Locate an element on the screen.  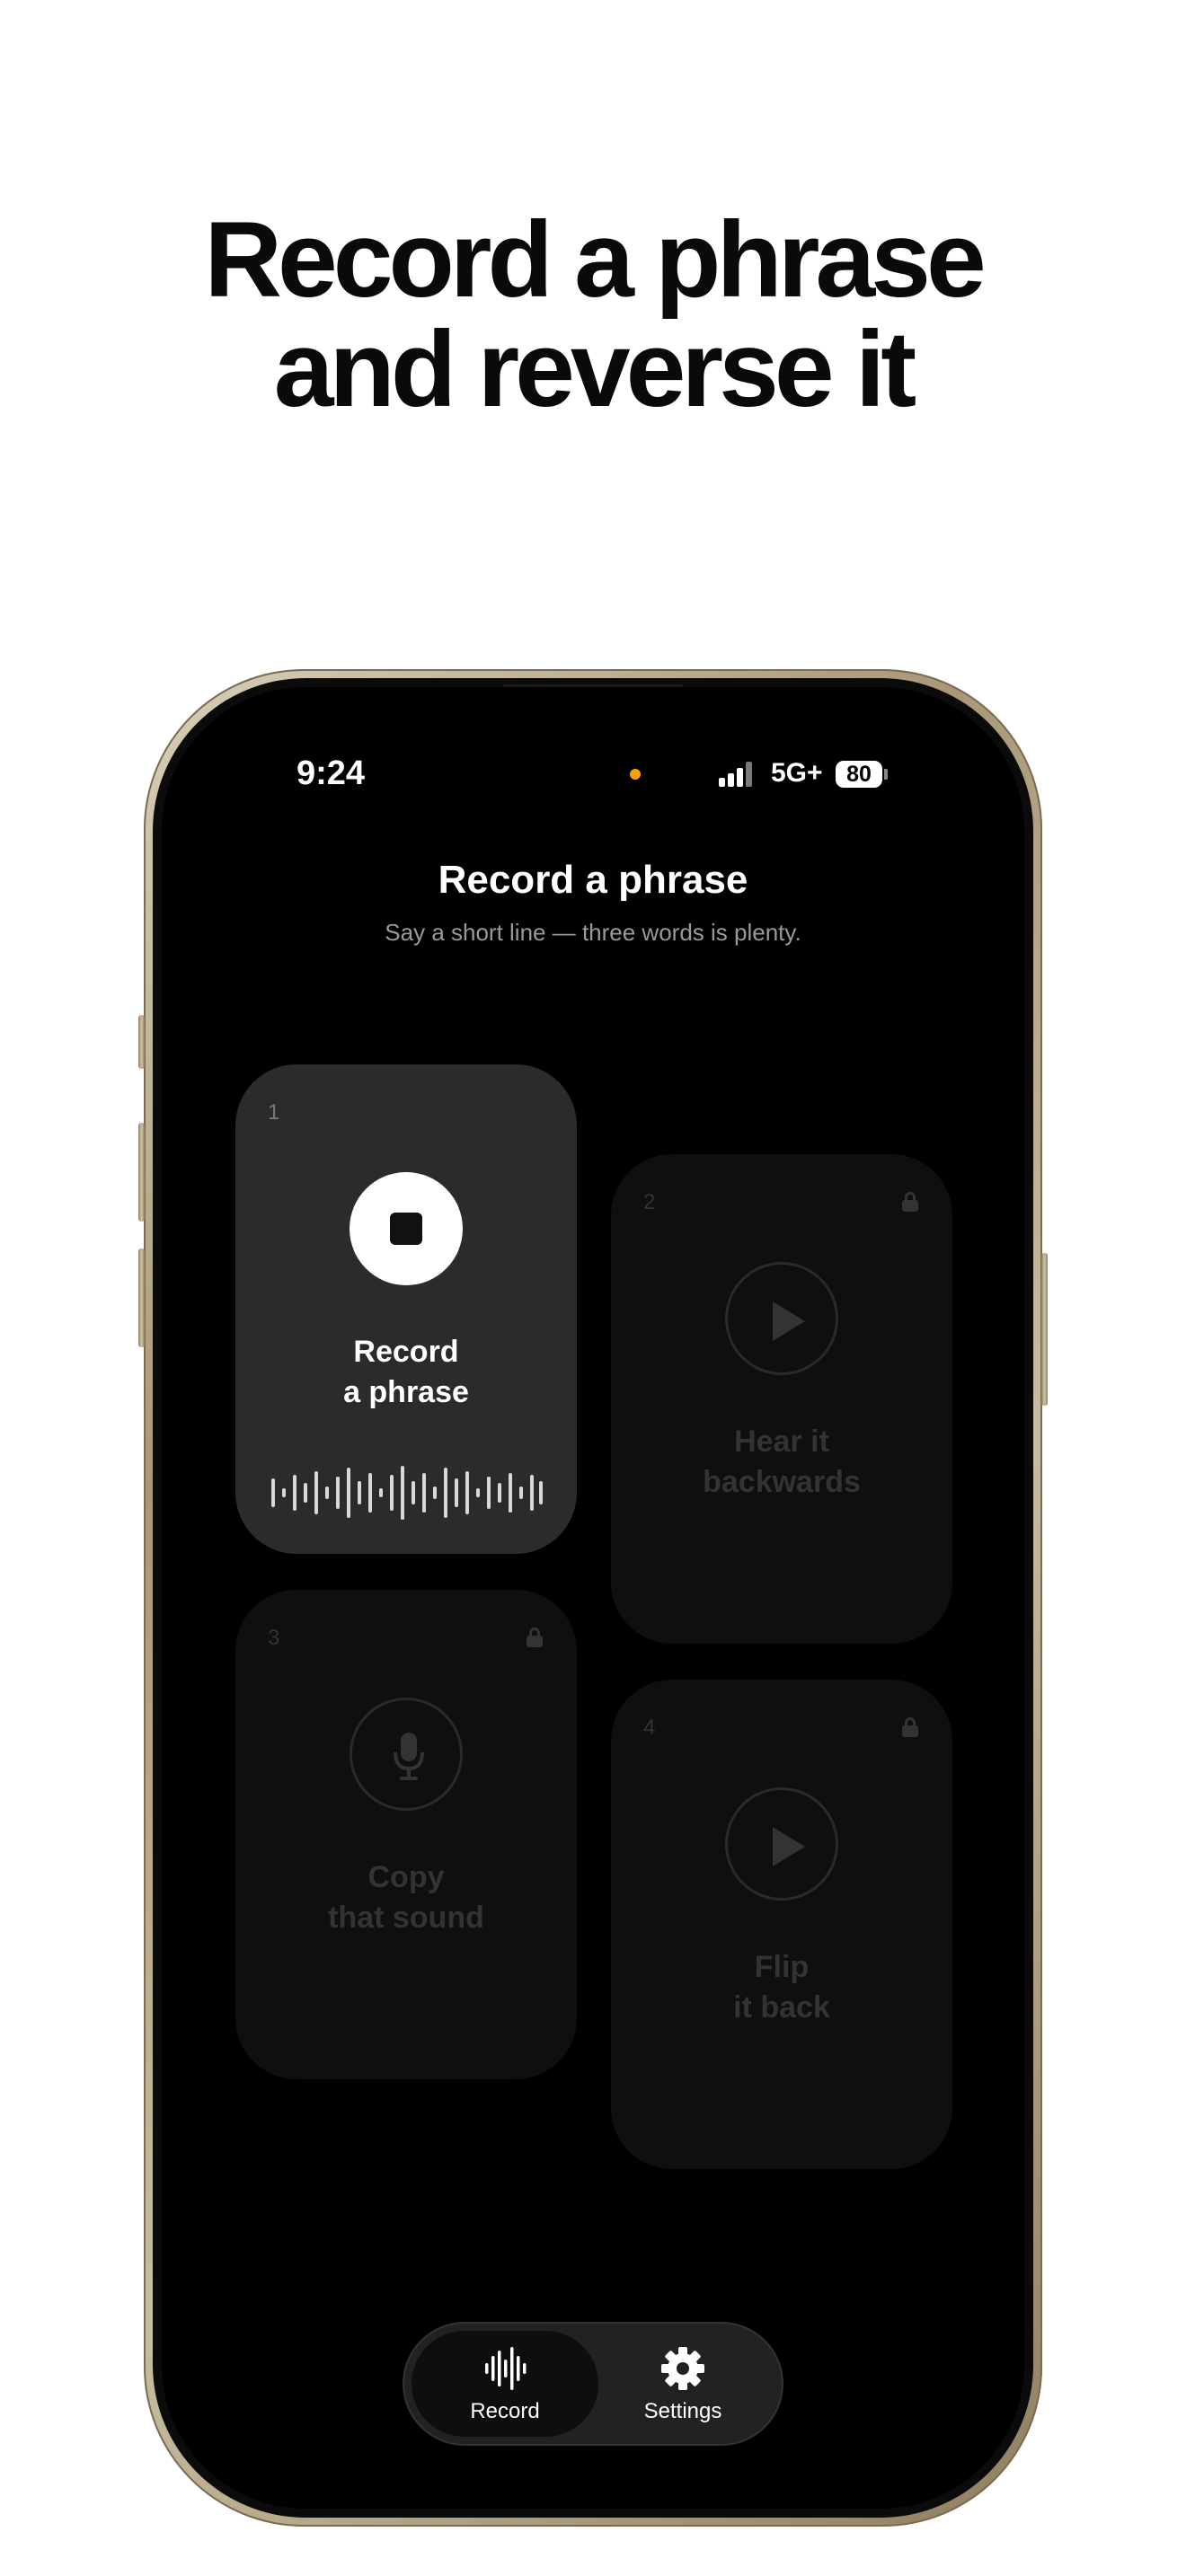
stop-recording-button is located at coordinates (406, 1228).